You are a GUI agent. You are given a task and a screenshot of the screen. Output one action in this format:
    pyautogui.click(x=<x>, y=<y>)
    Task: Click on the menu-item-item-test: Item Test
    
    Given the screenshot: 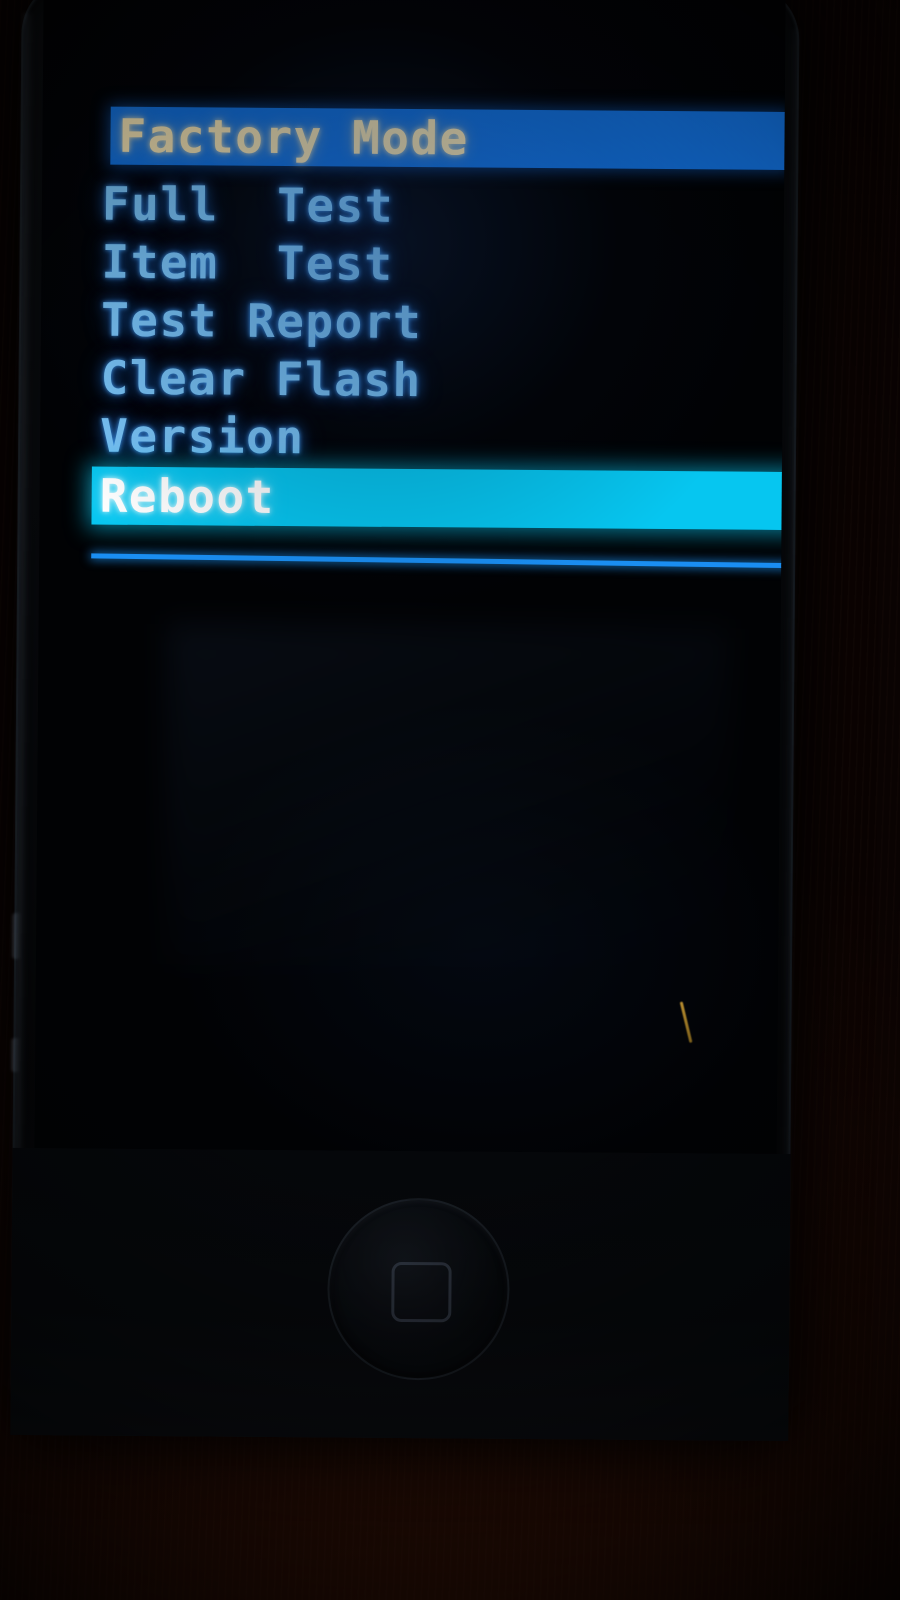 What is the action you would take?
    pyautogui.click(x=247, y=263)
    